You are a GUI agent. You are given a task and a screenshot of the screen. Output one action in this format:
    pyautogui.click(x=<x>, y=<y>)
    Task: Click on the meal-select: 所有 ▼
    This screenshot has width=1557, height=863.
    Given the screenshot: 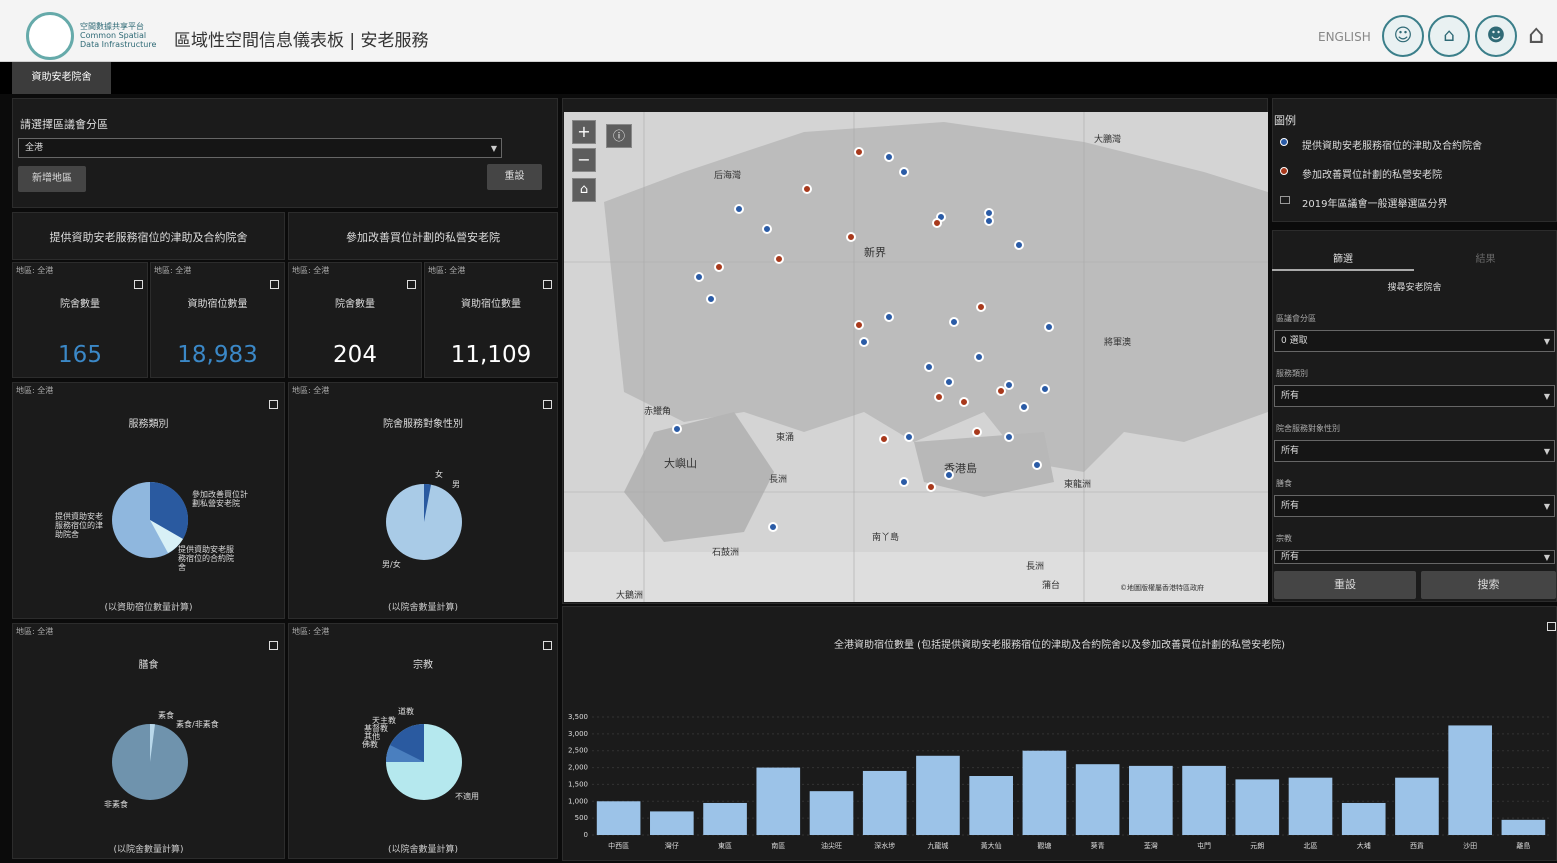 What is the action you would take?
    pyautogui.click(x=1414, y=506)
    